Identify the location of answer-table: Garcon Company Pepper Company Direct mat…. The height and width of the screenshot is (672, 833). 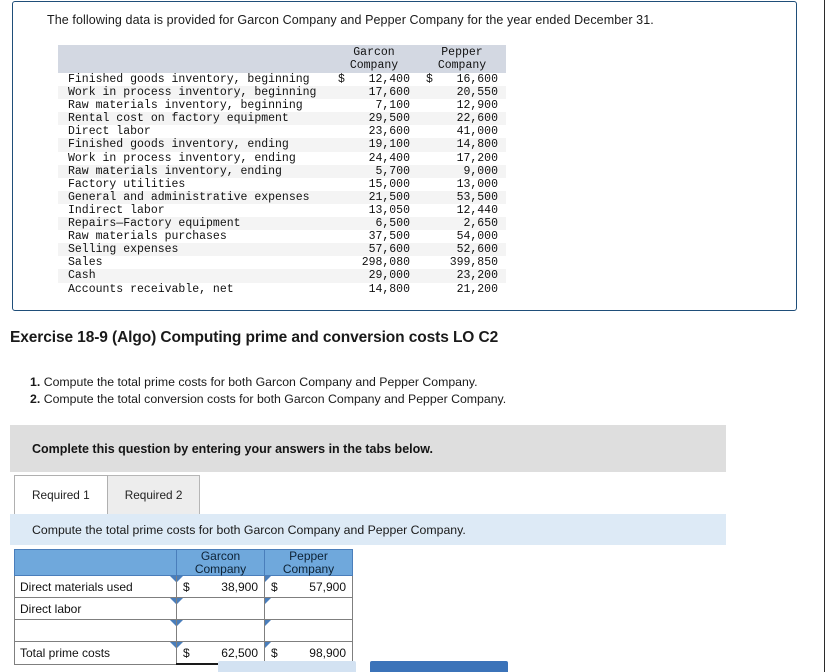
(183, 607).